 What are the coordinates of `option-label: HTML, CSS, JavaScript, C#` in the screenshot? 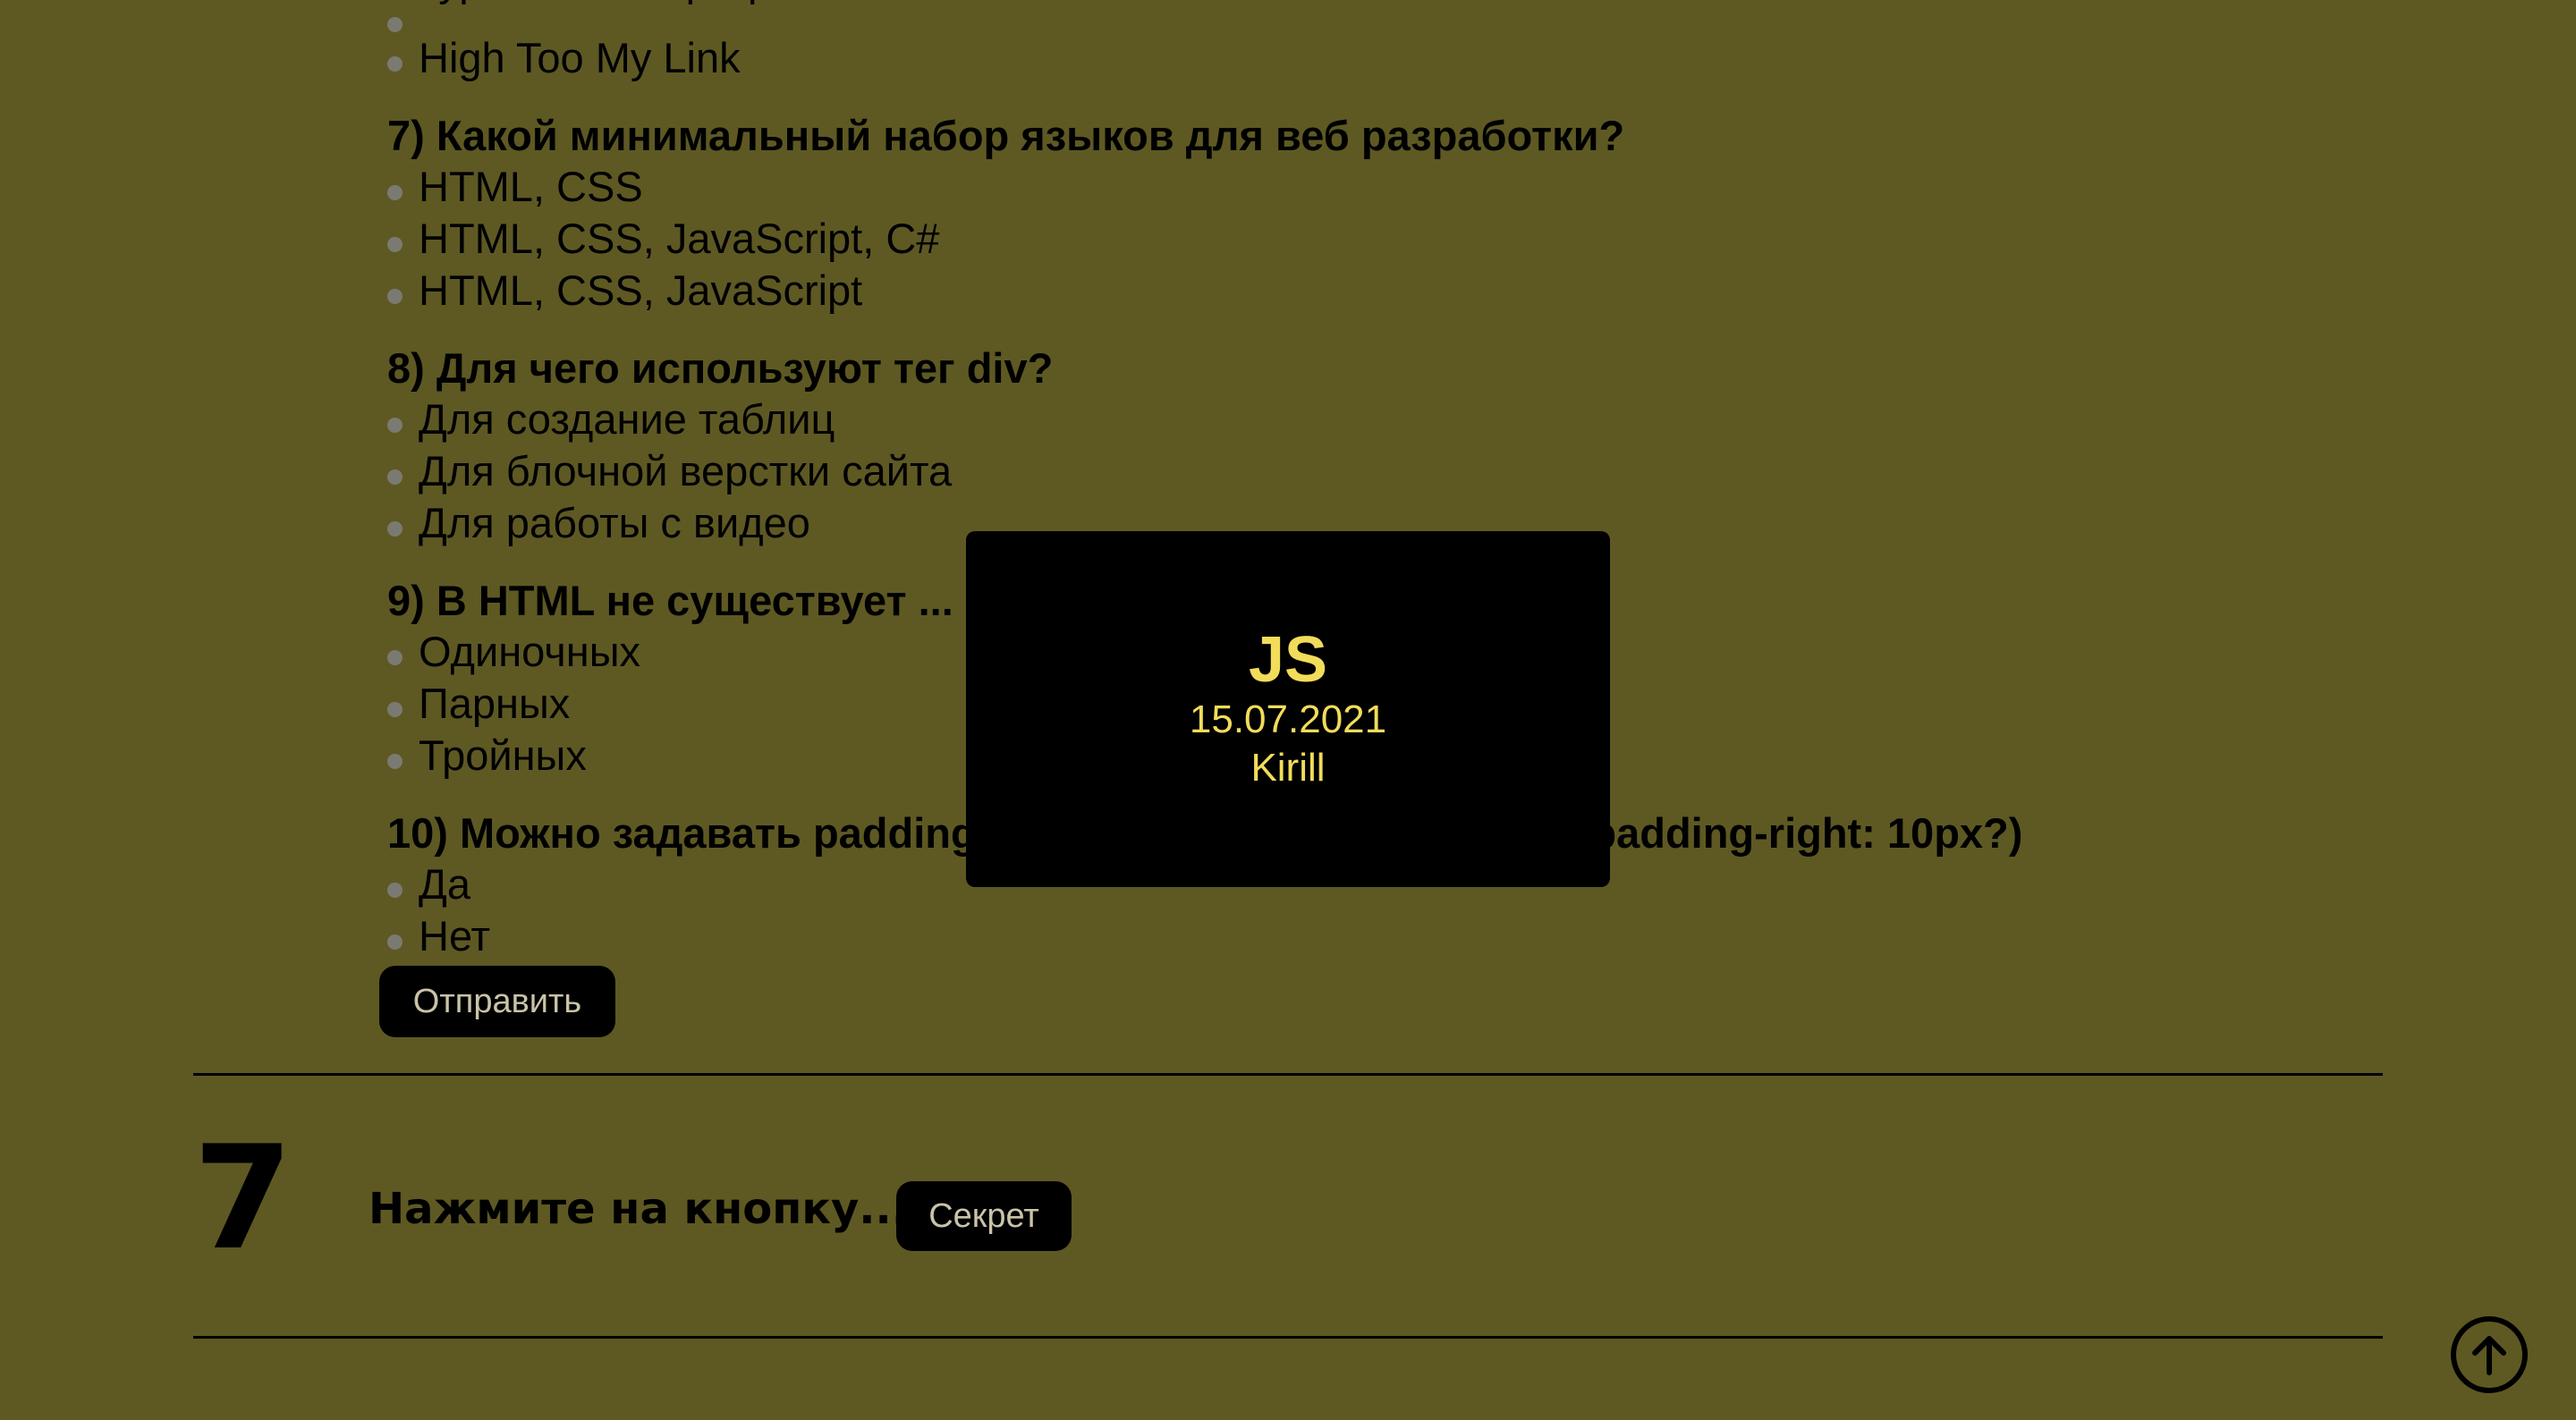 It's located at (679, 239).